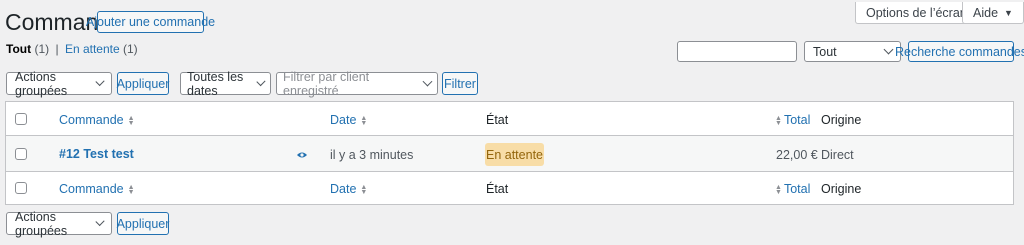 The height and width of the screenshot is (245, 1024). Describe the element at coordinates (460, 83) in the screenshot. I see `filter-button: Filtrer` at that location.